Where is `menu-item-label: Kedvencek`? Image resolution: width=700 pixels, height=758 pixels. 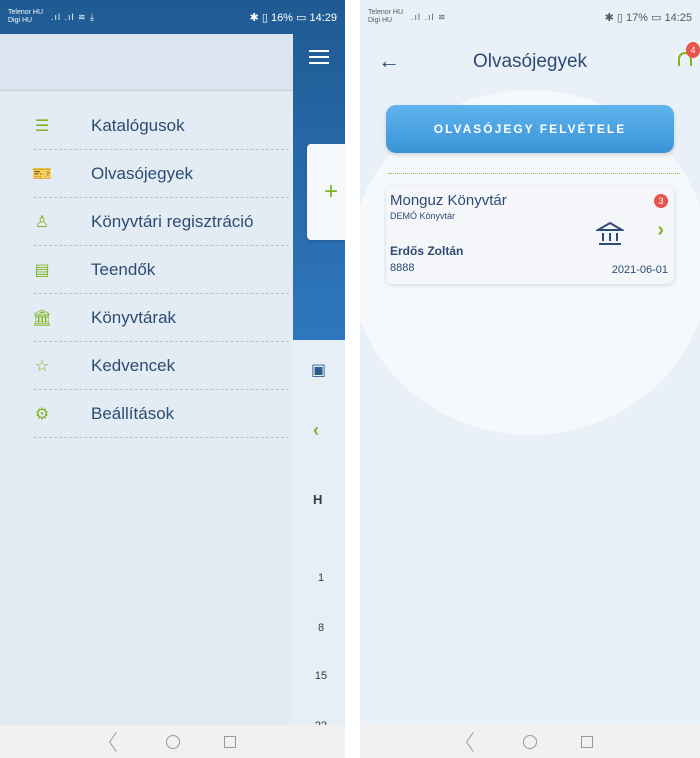
menu-item-label: Kedvencek is located at coordinates (133, 365).